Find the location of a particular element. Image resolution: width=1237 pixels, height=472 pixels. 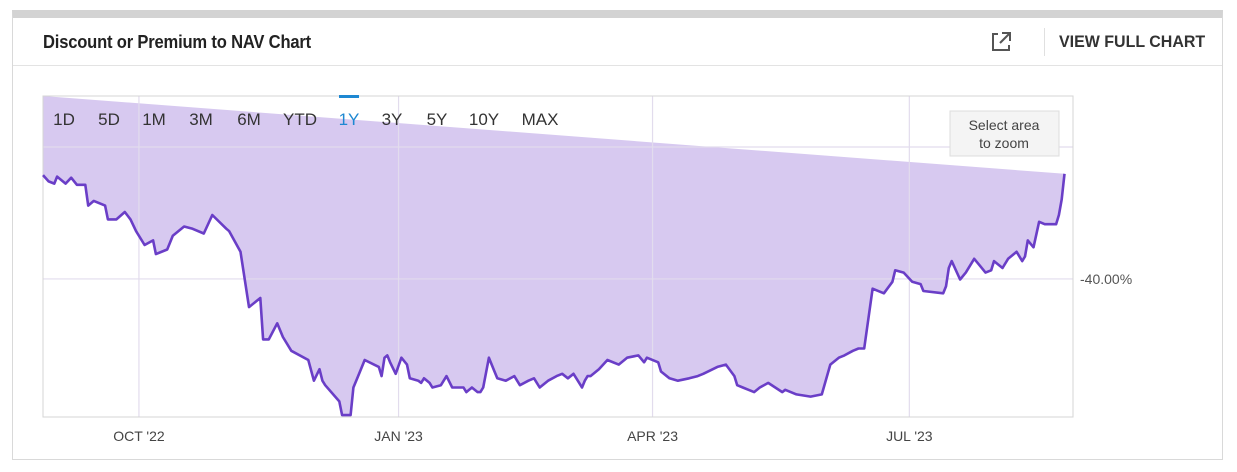

range-button-label: MAX is located at coordinates (540, 119).